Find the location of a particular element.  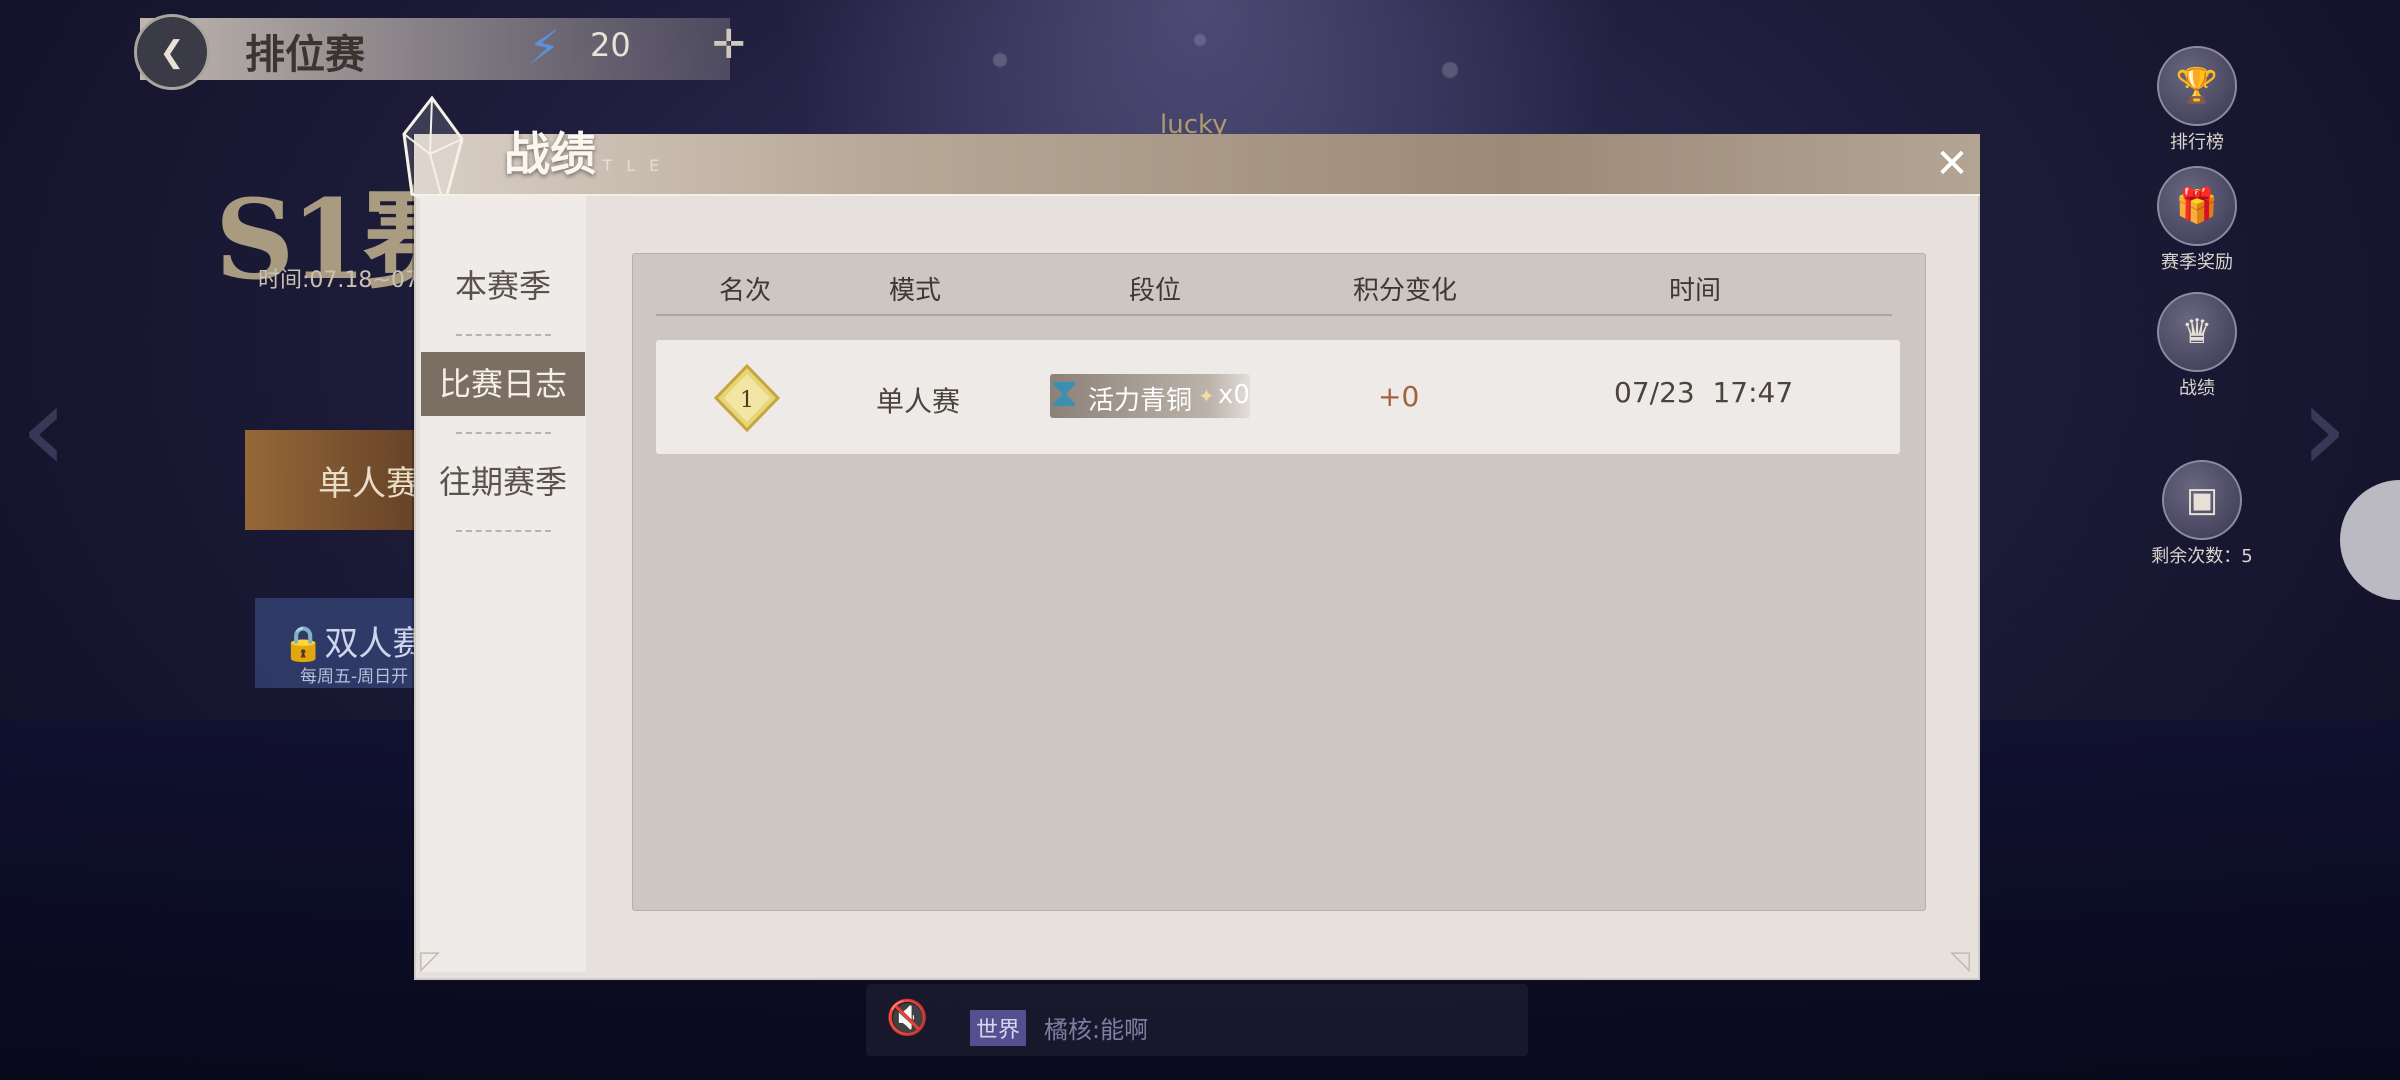

column-header-mode: 模式 is located at coordinates (914, 291).